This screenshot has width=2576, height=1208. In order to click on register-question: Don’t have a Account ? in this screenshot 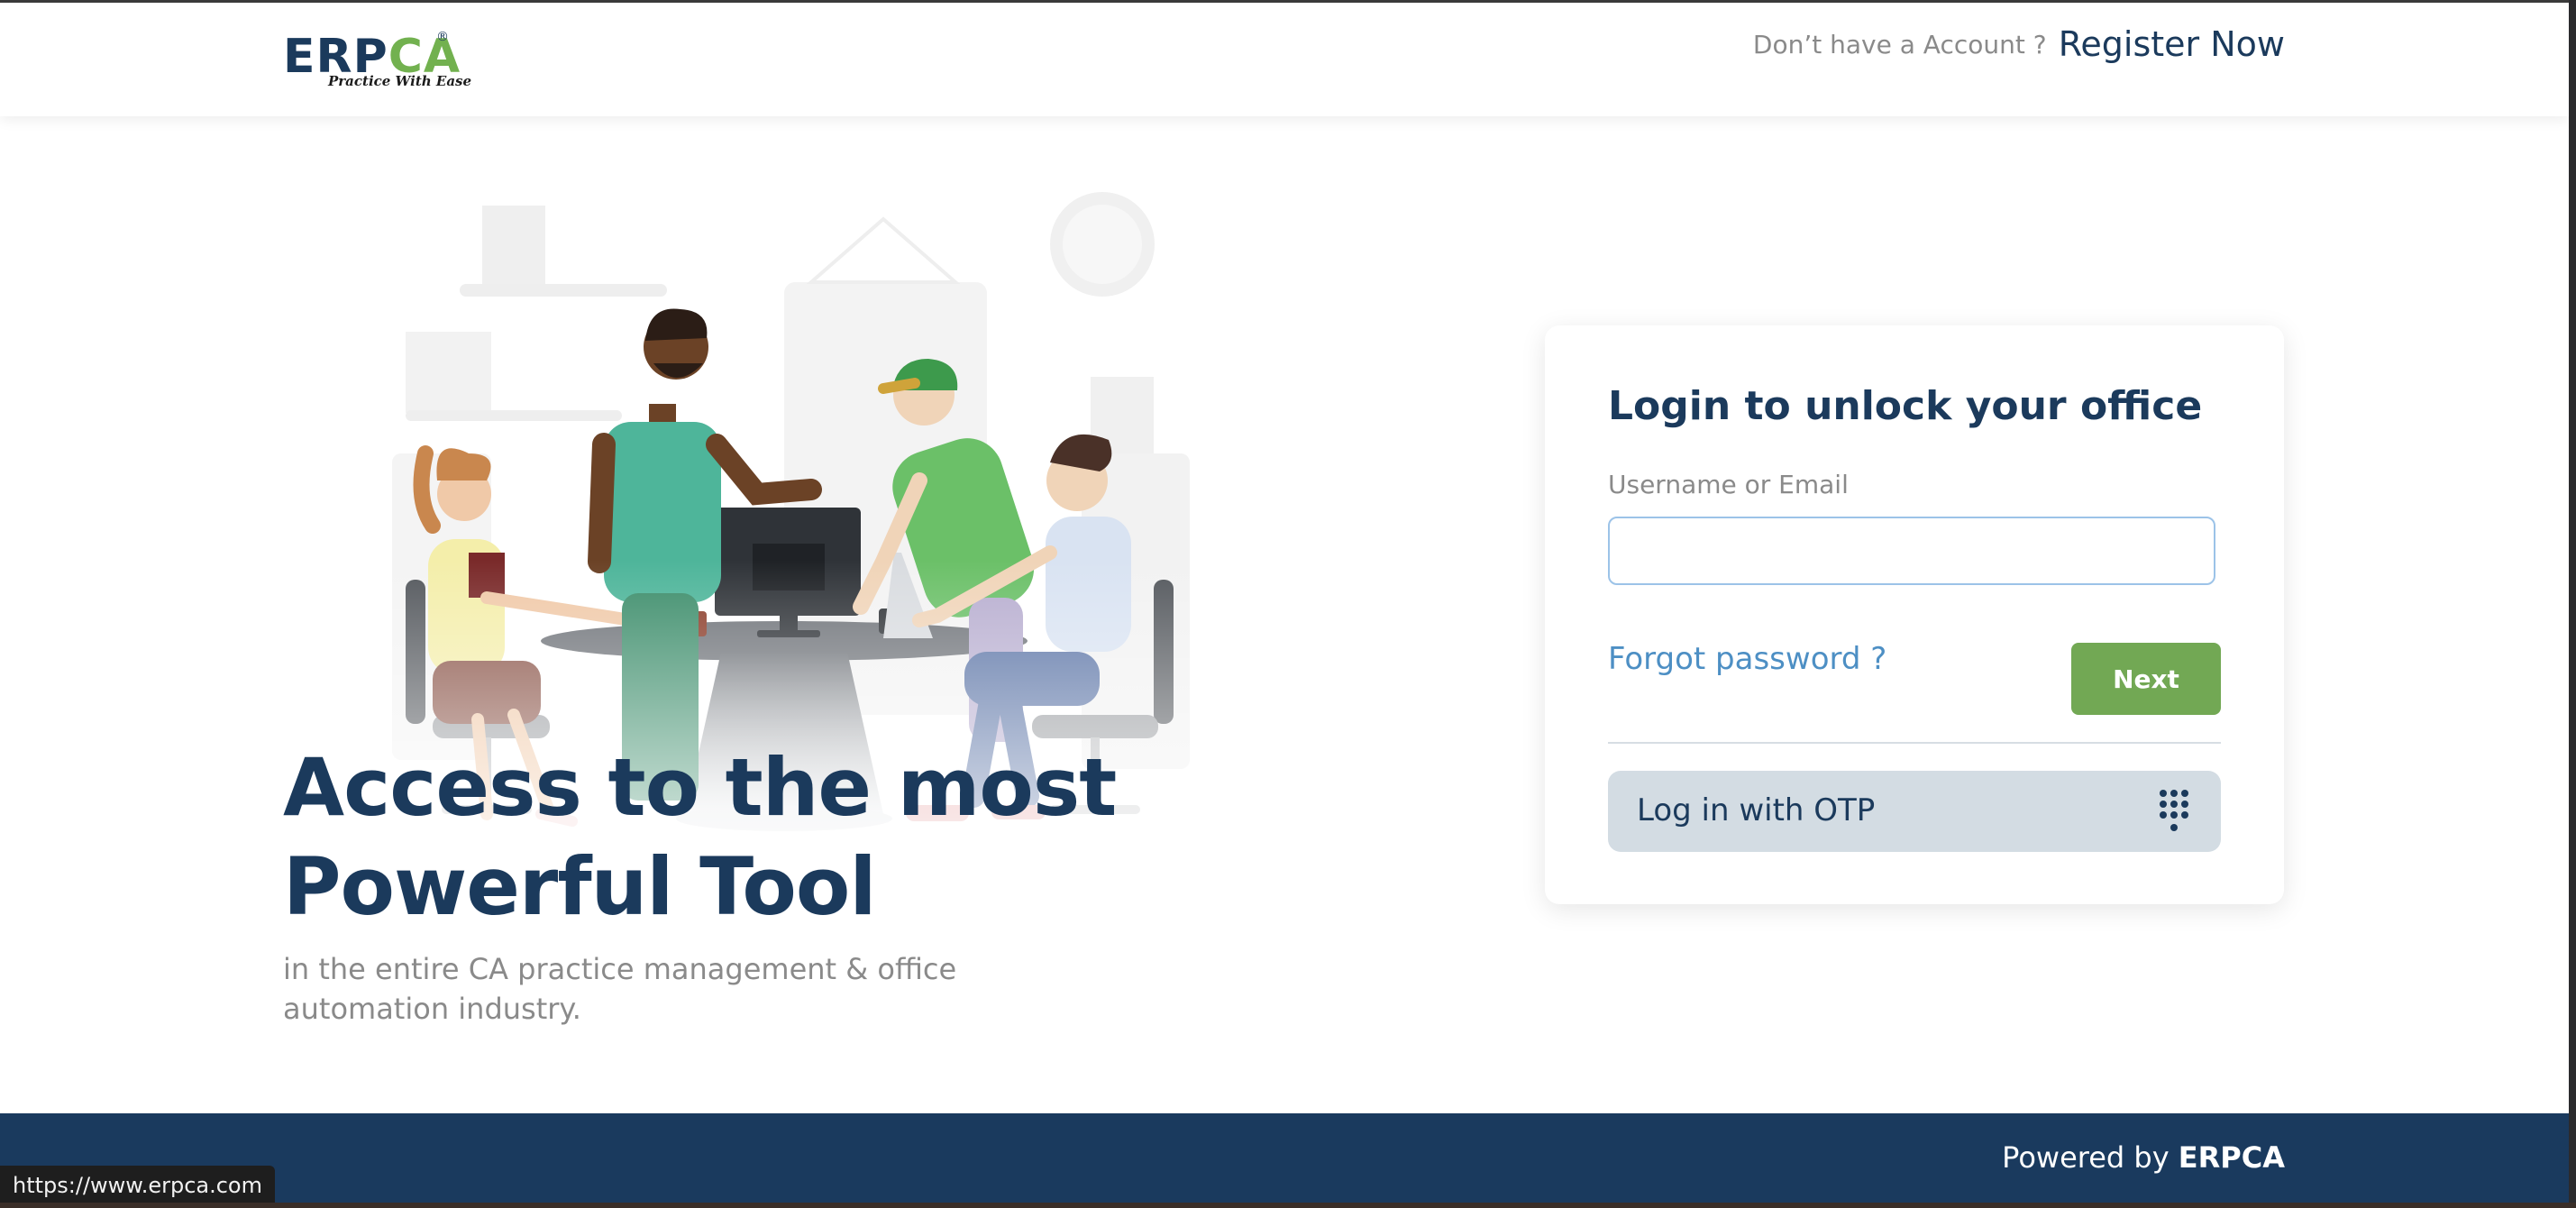, I will do `click(1899, 44)`.